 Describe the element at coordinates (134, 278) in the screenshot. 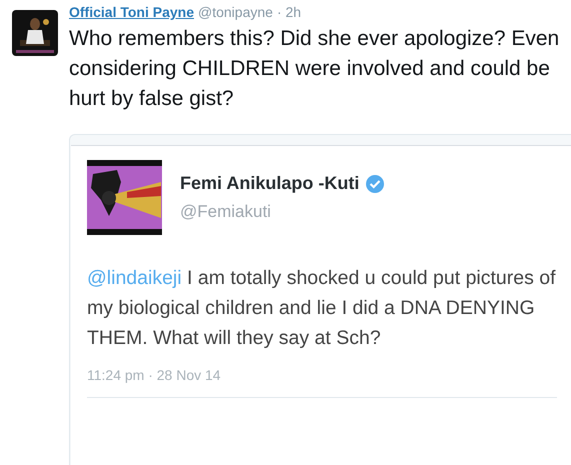

I see `mention-link: @lindaikeji` at that location.